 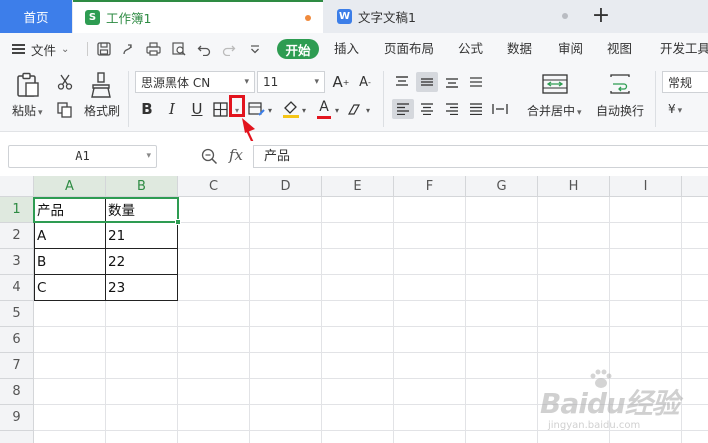 I want to click on file-menu-label: 文件, so click(x=44, y=50).